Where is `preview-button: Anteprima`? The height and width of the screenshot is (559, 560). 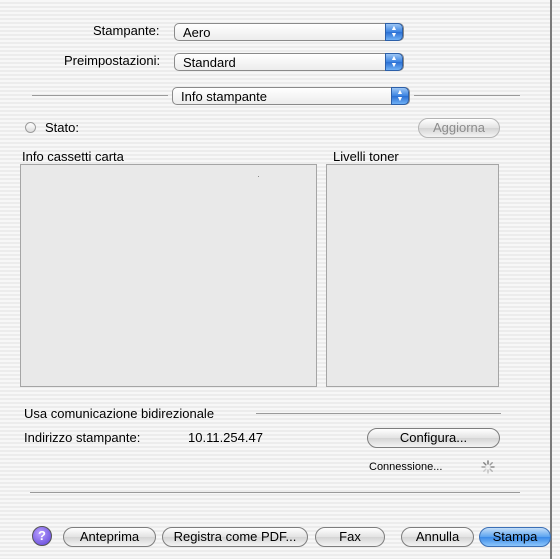 preview-button: Anteprima is located at coordinates (109, 537).